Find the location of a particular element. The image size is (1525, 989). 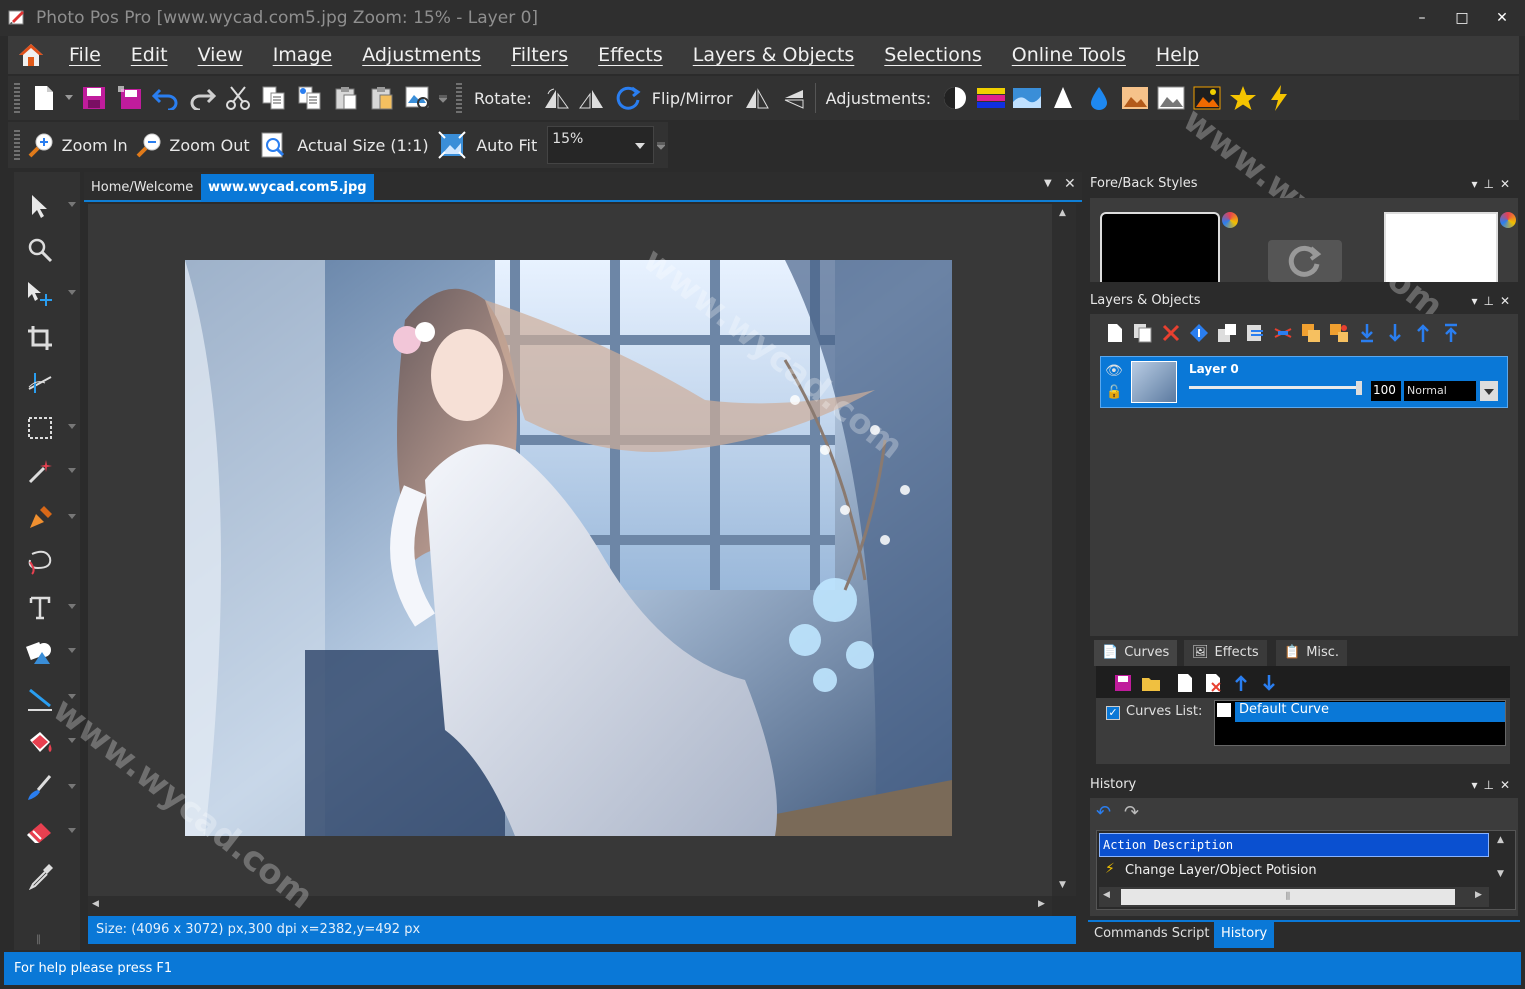

flip-mirror-label: Flip/Mirror is located at coordinates (692, 98).